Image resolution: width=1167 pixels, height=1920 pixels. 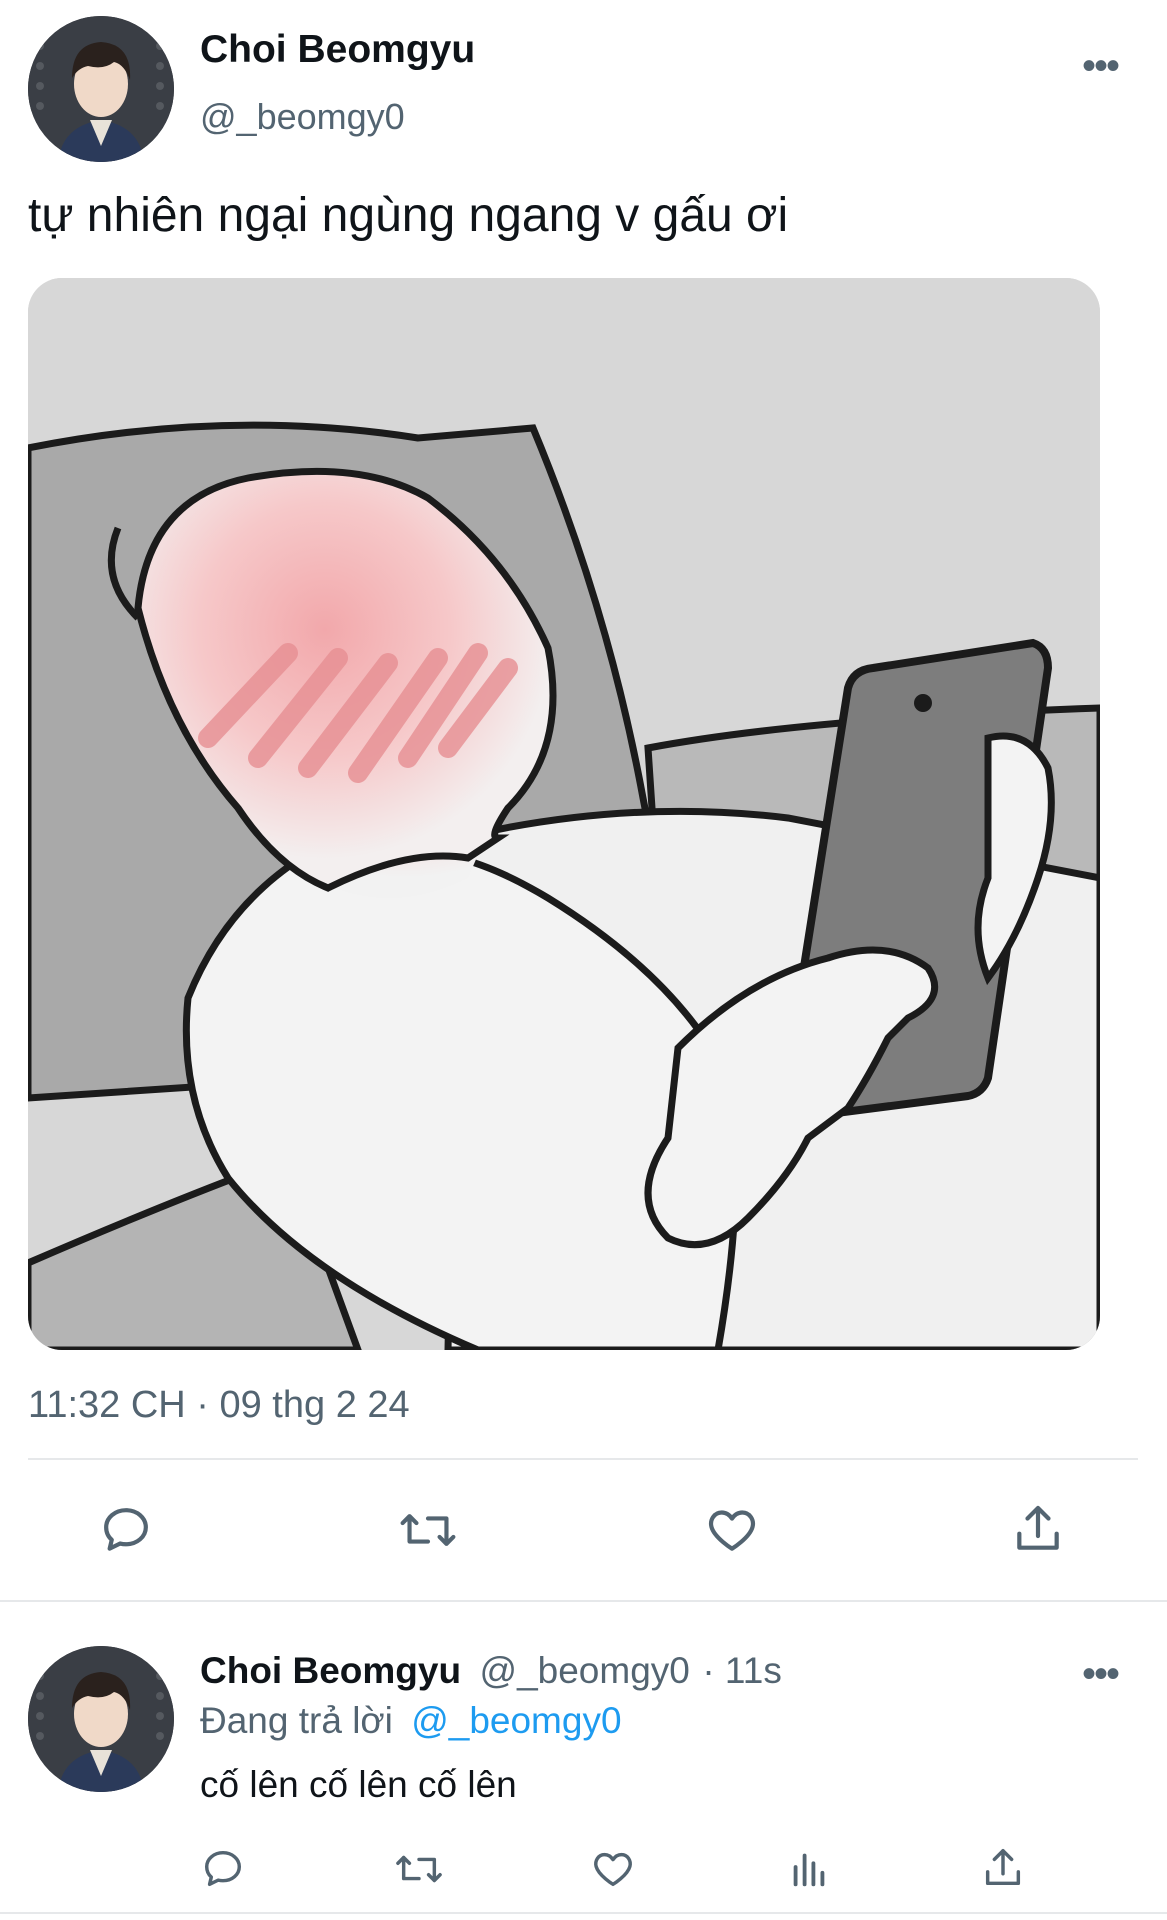 I want to click on replying-prefix: Đang trả lời, so click(x=296, y=1720).